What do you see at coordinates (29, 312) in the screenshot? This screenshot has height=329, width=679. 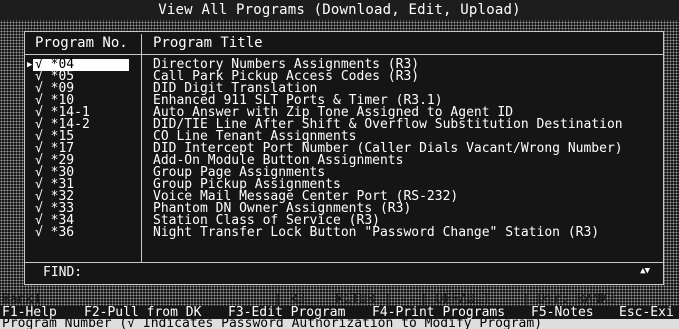 I see `f1-help-button: F1-Help` at bounding box center [29, 312].